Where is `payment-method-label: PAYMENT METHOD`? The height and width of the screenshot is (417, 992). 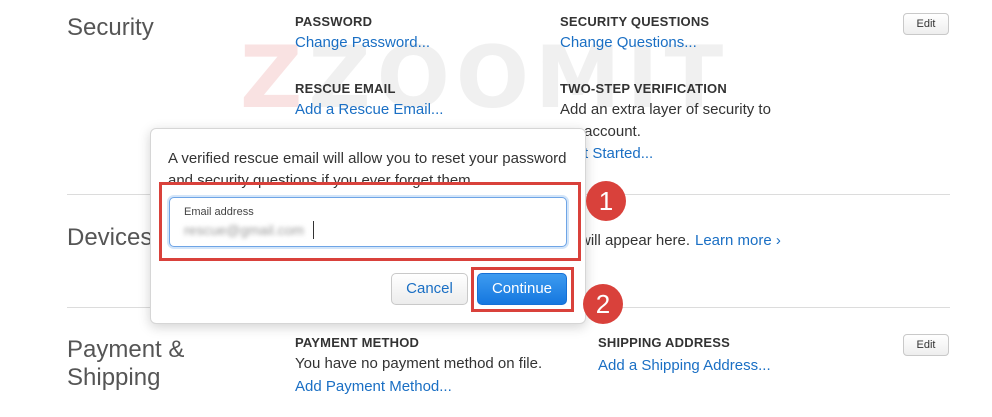
payment-method-label: PAYMENT METHOD is located at coordinates (357, 342).